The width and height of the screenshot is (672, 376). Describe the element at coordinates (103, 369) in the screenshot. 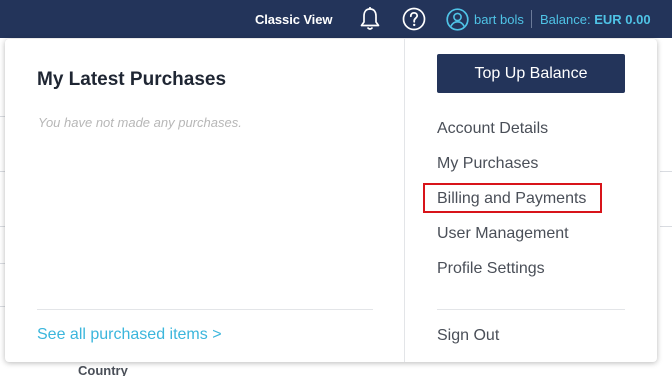

I see `country-column-header: Country` at that location.